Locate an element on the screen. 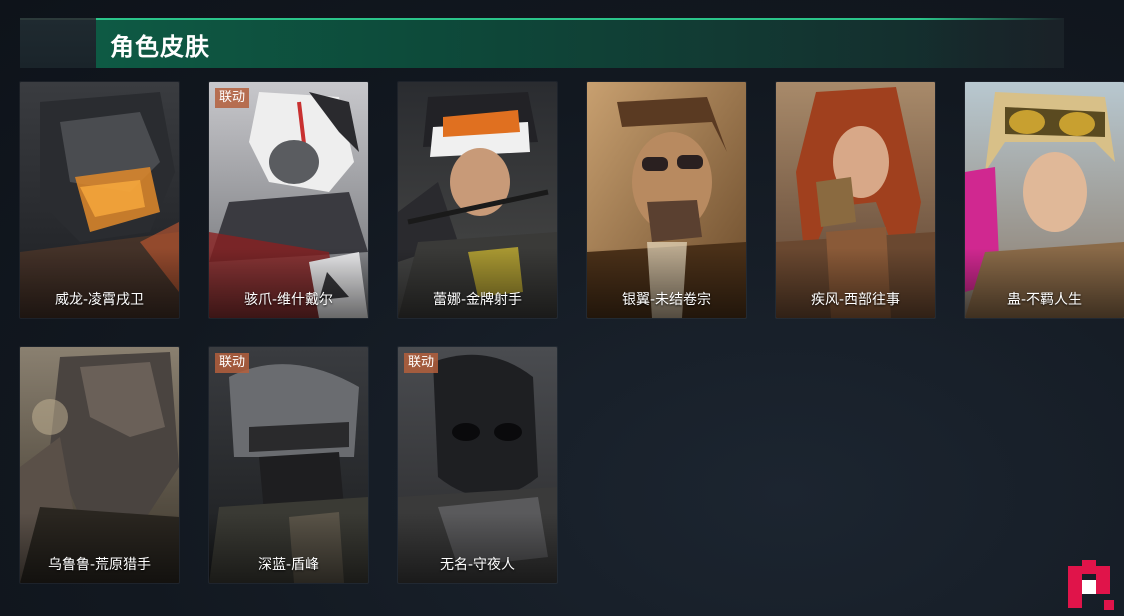 The height and width of the screenshot is (616, 1124). skin-name: 无名-守夜人 is located at coordinates (477, 565).